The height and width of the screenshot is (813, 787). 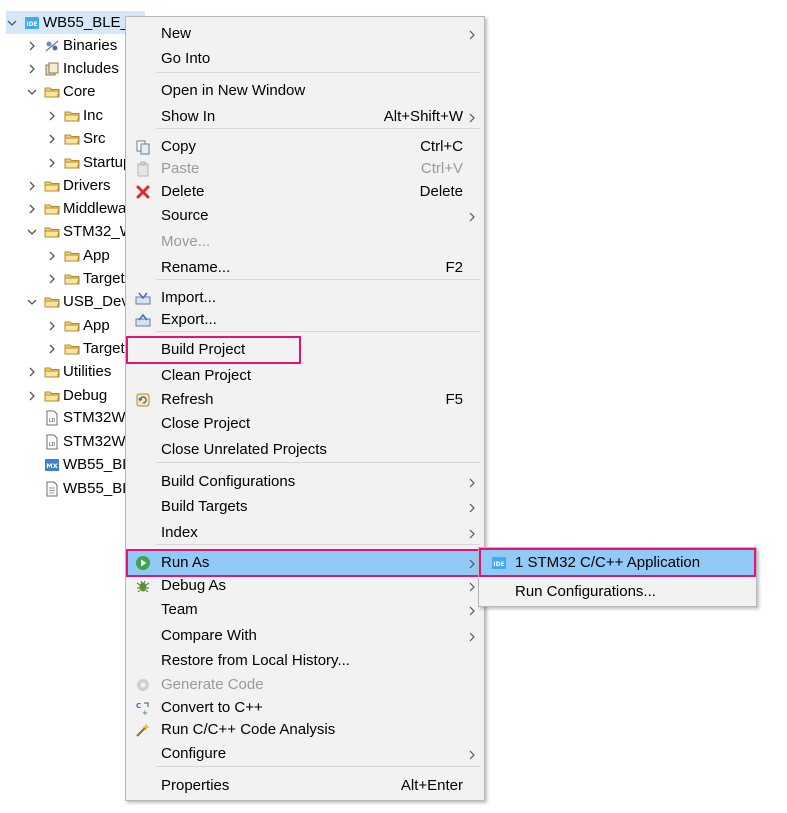 I want to click on run-icon, so click(x=143, y=563).